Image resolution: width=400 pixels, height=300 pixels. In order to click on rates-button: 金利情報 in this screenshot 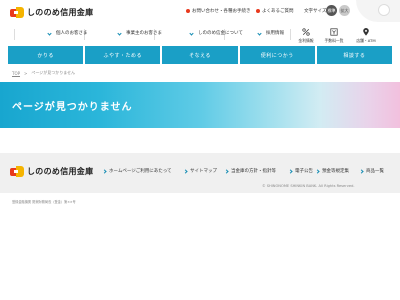, I will do `click(306, 36)`.